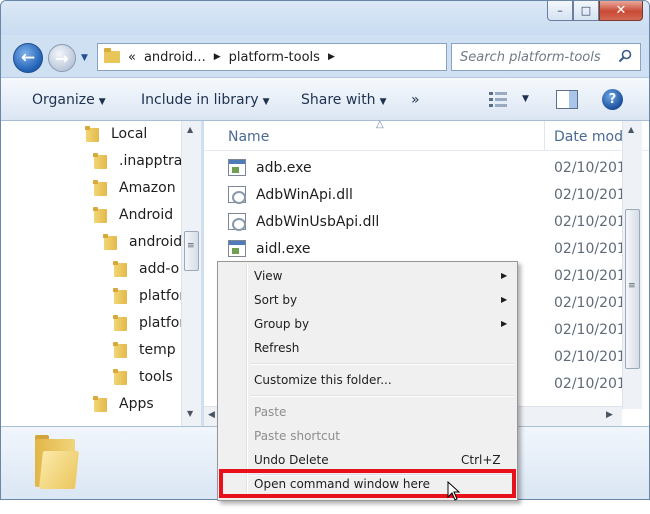  I want to click on share-with-button: Share with ▼, so click(343, 100).